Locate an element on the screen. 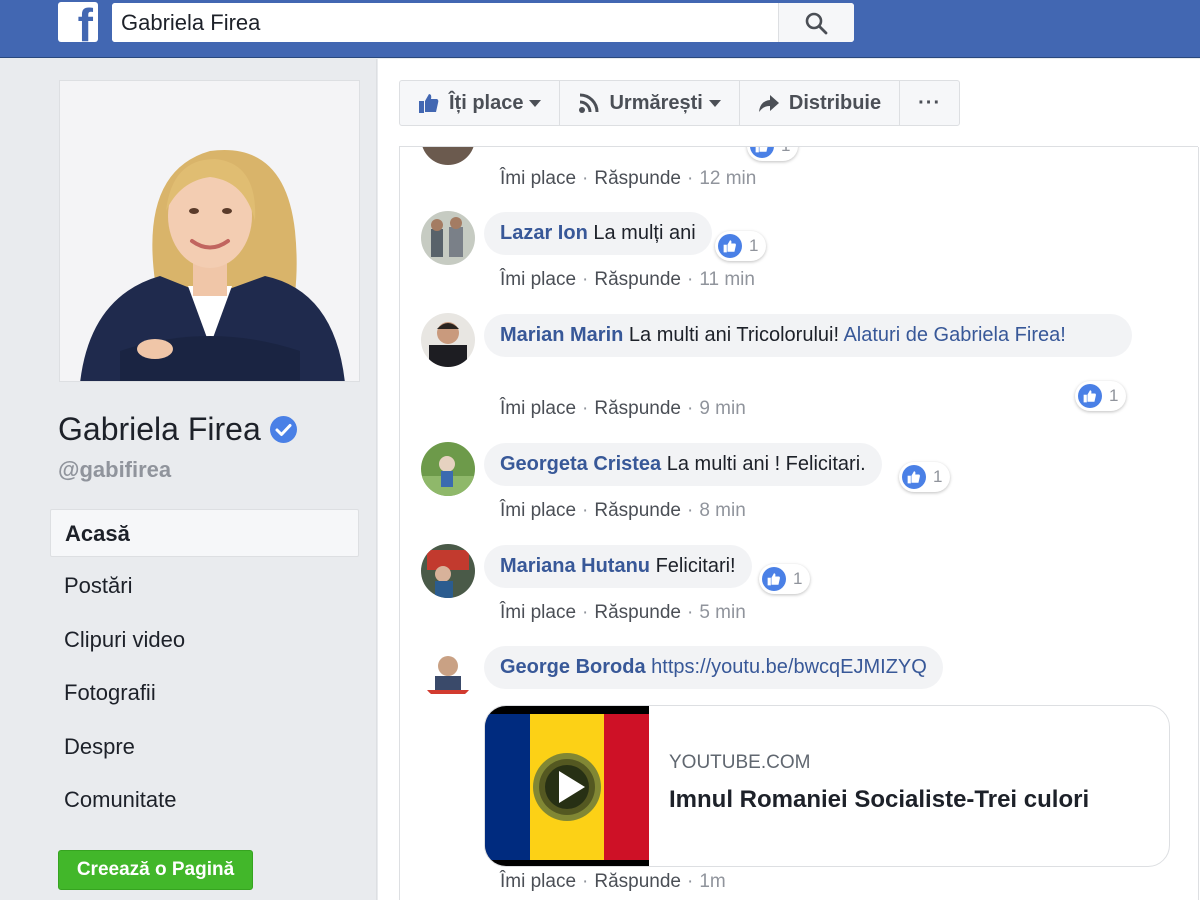 The width and height of the screenshot is (1200, 900). comment-meta: Îmi place · Răspunde · 12 min is located at coordinates (628, 179).